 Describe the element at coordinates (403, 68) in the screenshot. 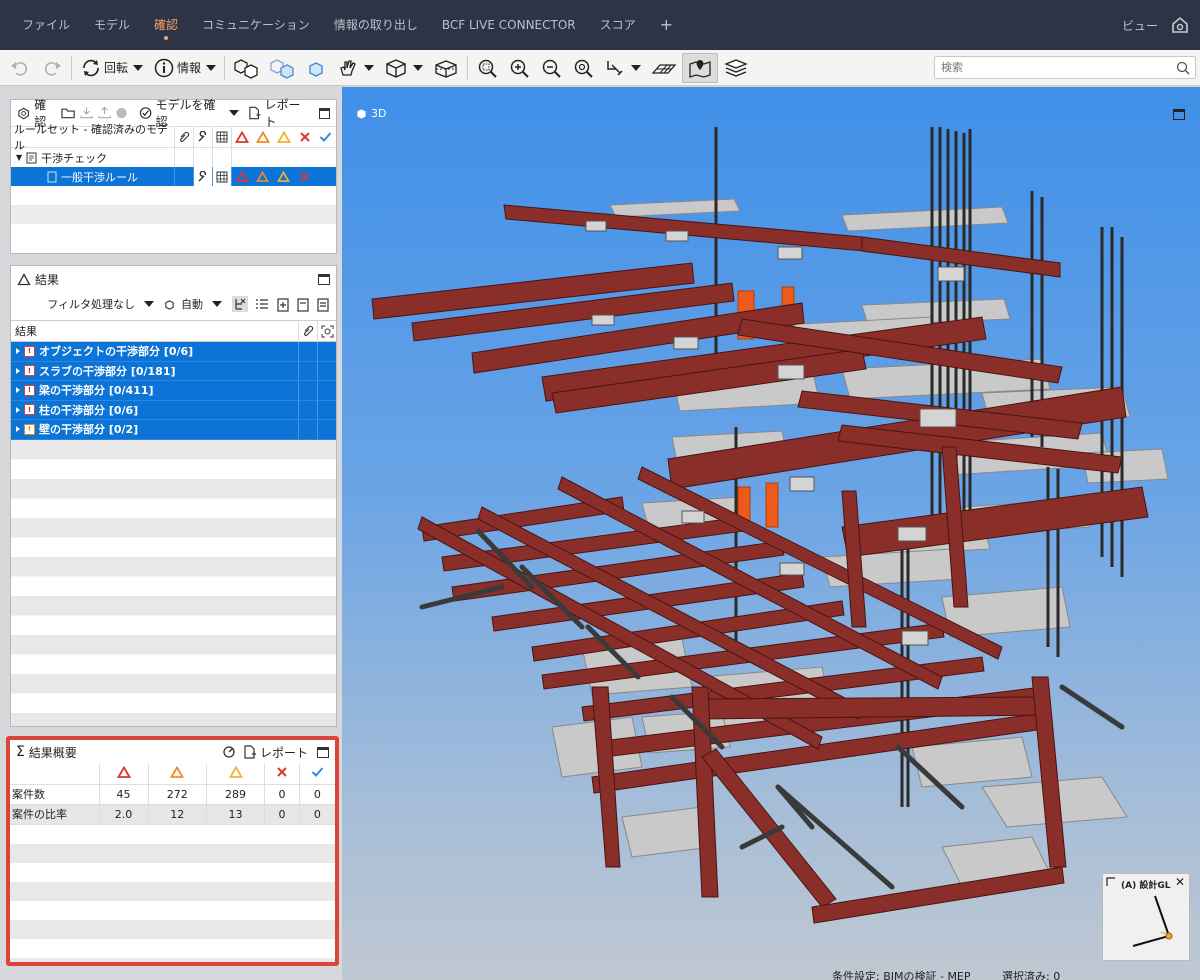

I see `view-cube-button` at that location.